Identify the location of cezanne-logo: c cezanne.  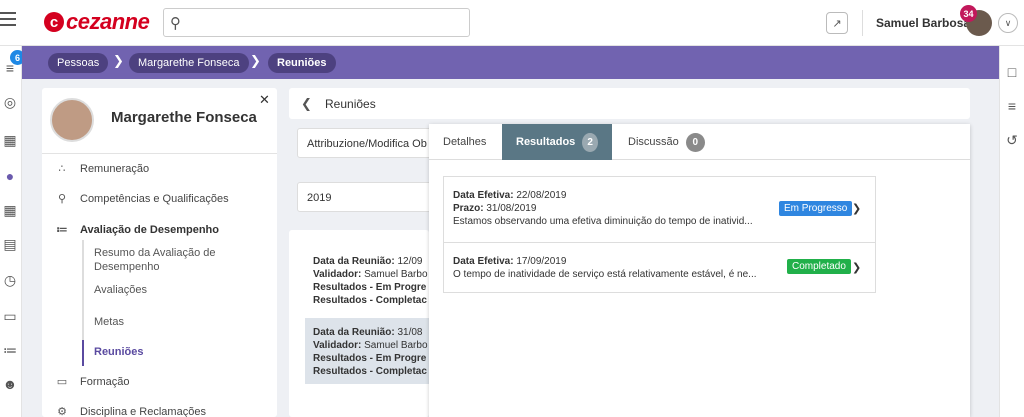
(97, 22).